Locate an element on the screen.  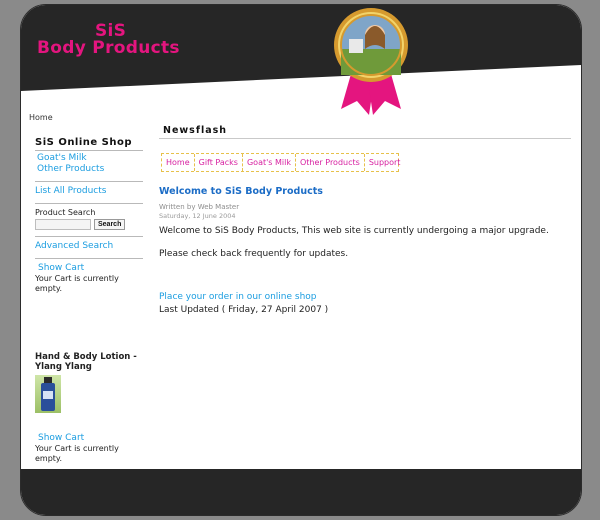
search-row: Search is located at coordinates (89, 224).